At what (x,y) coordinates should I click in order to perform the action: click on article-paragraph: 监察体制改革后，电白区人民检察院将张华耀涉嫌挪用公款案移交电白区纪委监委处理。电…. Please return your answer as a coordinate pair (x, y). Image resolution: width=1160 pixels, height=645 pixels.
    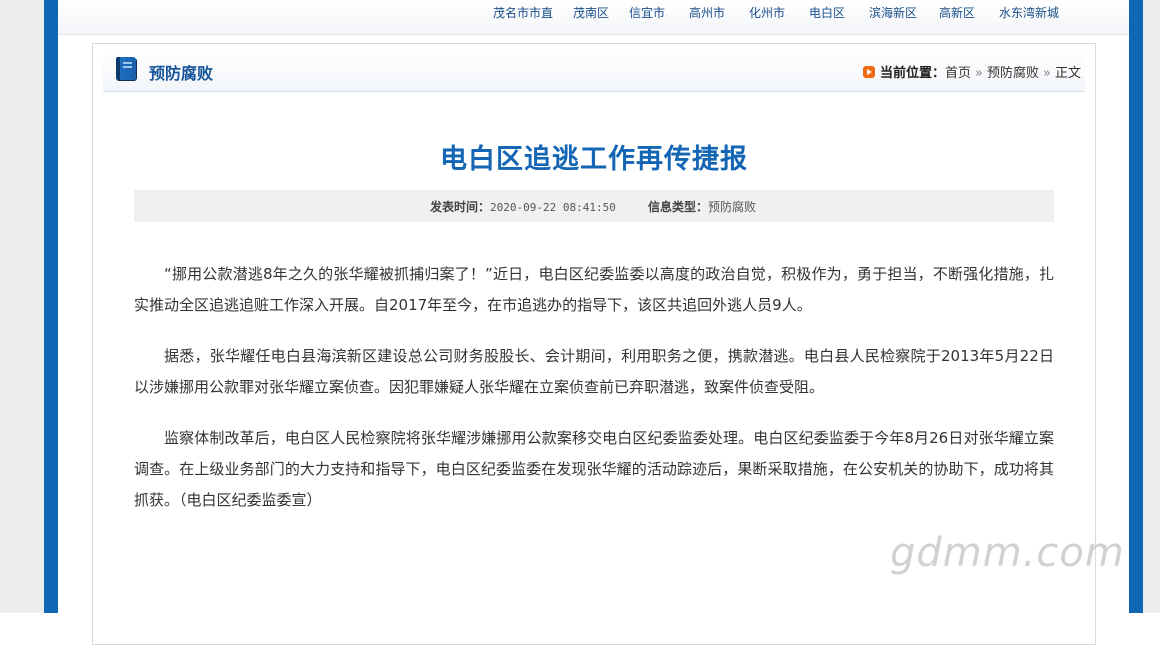
    Looking at the image, I should click on (594, 469).